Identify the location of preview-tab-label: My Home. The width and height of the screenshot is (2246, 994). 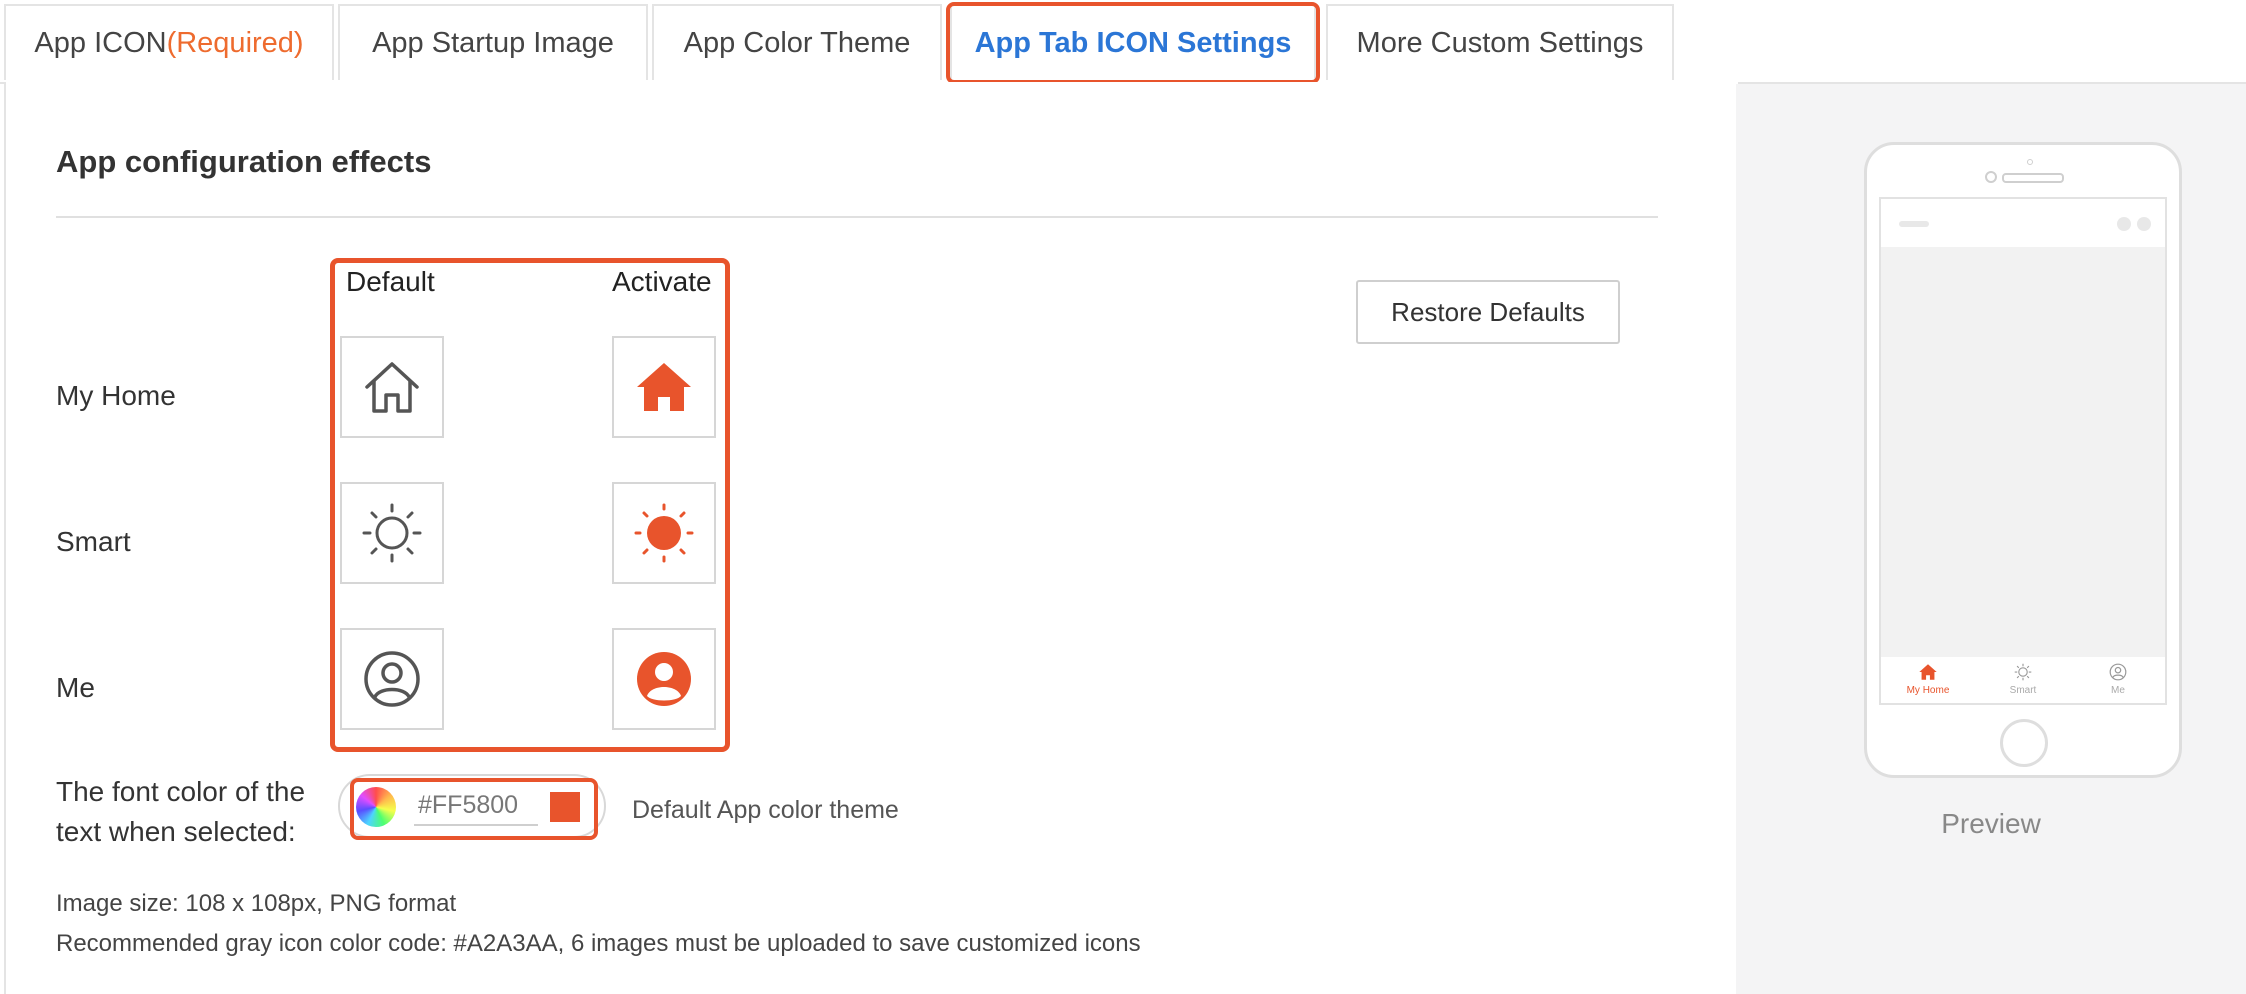
(1928, 690).